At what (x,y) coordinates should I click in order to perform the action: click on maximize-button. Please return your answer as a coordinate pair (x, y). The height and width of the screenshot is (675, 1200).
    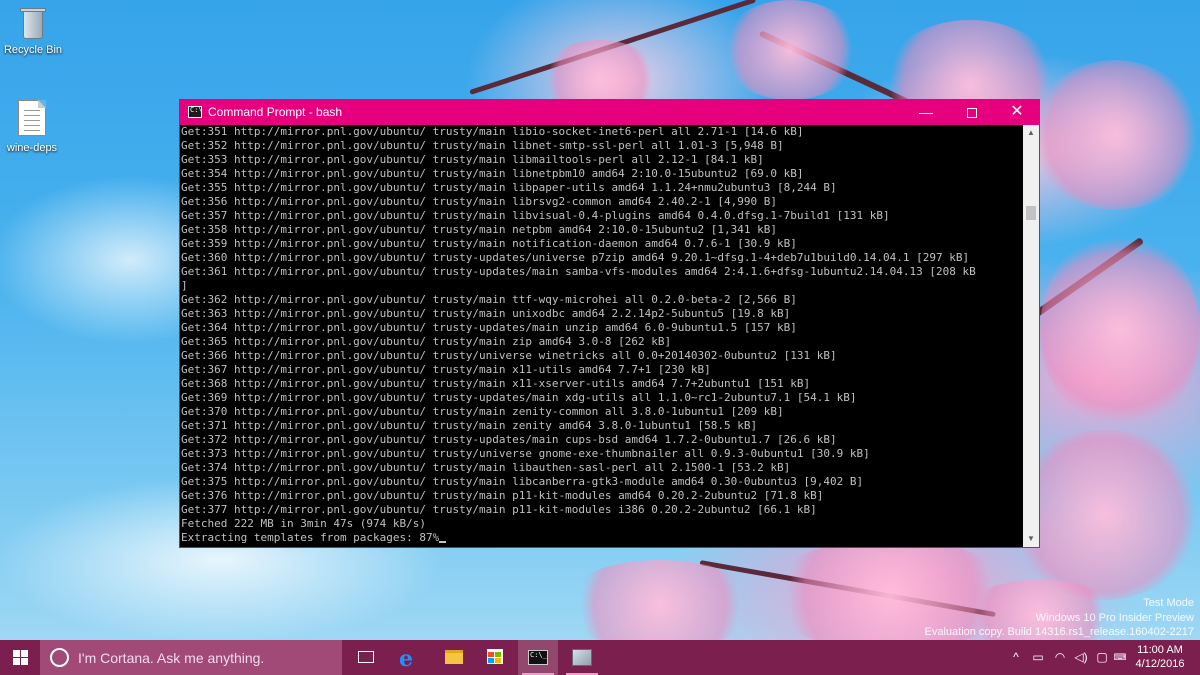
    Looking at the image, I should click on (972, 112).